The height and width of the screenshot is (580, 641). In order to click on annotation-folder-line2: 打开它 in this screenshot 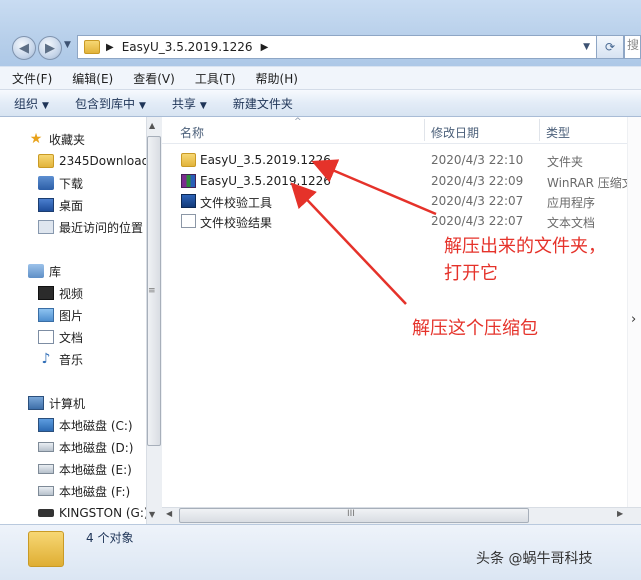, I will do `click(471, 273)`.